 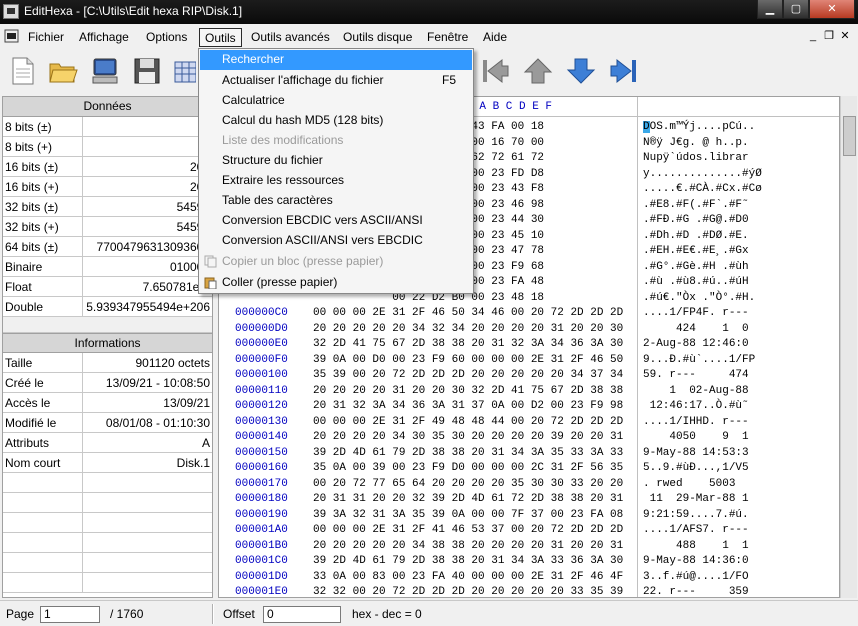 What do you see at coordinates (696, 236) in the screenshot?
I see `hex-ascii: .#Dh.#D .#DØ.#E.` at bounding box center [696, 236].